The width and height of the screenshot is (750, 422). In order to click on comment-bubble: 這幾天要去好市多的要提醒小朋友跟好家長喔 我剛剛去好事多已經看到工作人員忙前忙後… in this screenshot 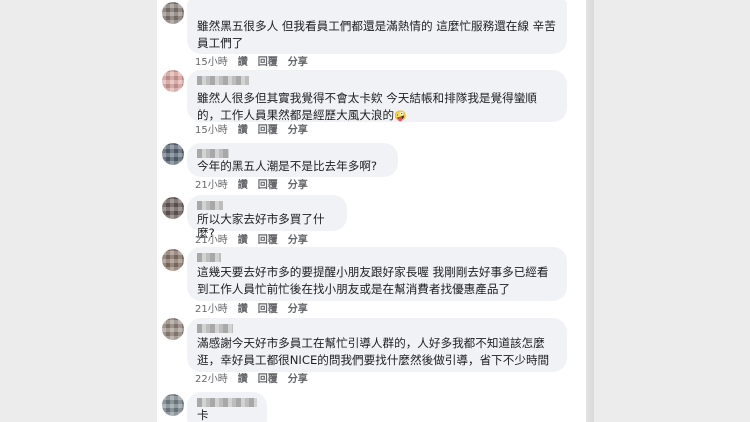, I will do `click(377, 274)`.